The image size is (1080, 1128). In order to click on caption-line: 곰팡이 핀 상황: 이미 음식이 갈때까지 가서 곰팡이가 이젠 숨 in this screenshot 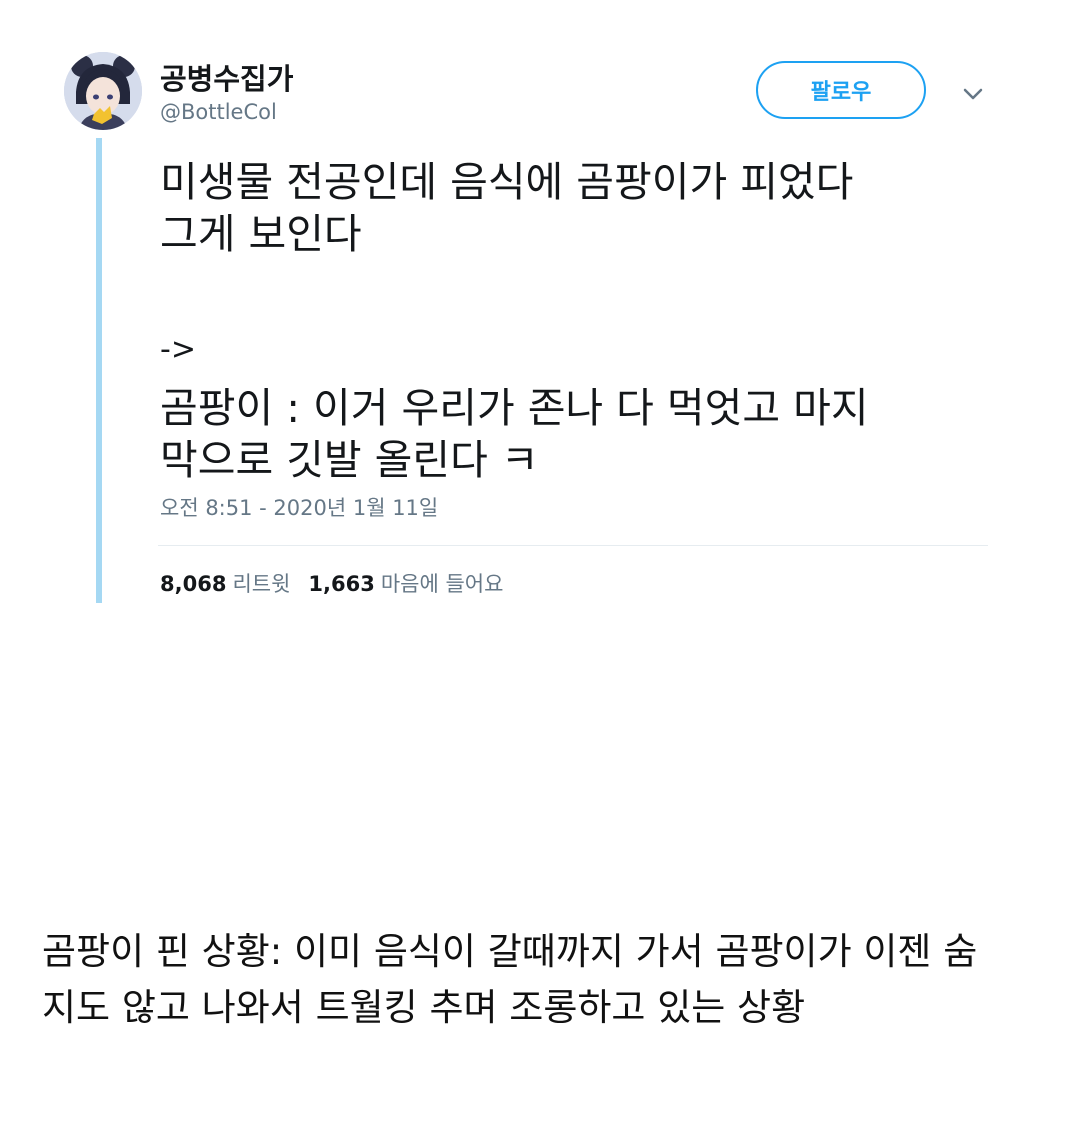, I will do `click(510, 951)`.